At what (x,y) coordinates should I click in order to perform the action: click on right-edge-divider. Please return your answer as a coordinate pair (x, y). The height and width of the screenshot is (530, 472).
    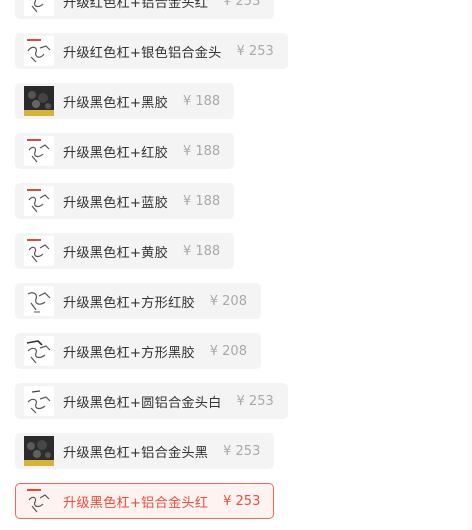
    Looking at the image, I should click on (470, 265).